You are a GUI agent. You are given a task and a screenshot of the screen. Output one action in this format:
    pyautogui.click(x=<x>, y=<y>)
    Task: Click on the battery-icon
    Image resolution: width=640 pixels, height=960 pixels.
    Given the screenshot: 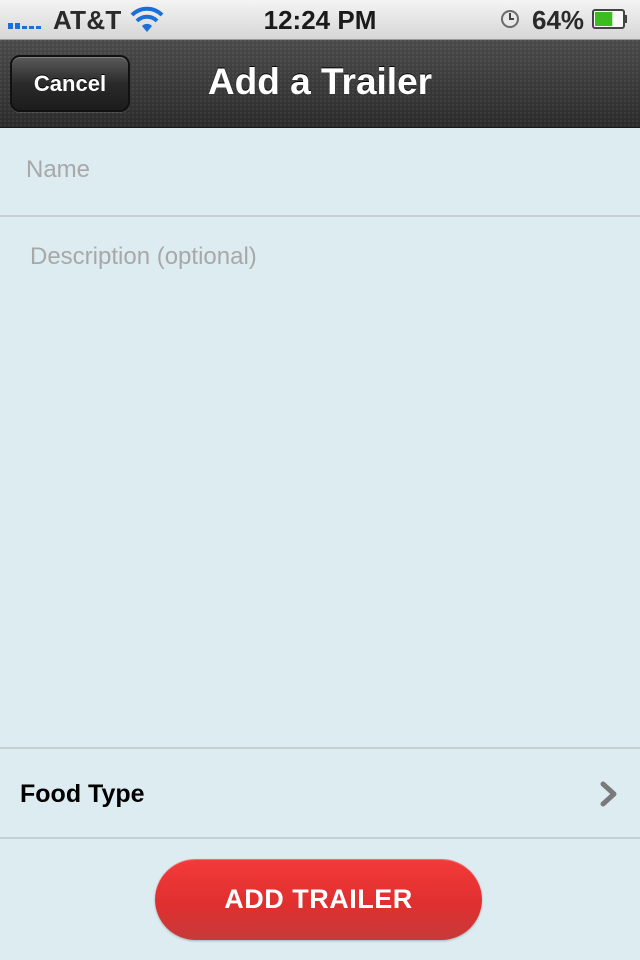 What is the action you would take?
    pyautogui.click(x=609, y=19)
    